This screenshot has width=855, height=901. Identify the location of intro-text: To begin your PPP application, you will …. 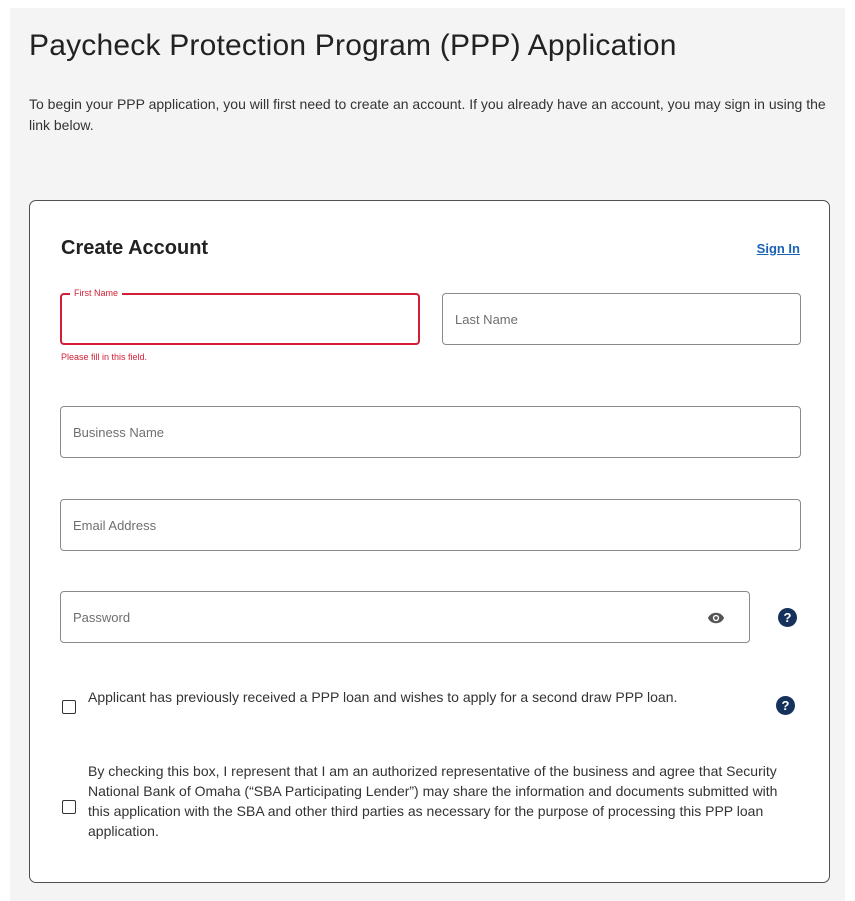
(427, 114).